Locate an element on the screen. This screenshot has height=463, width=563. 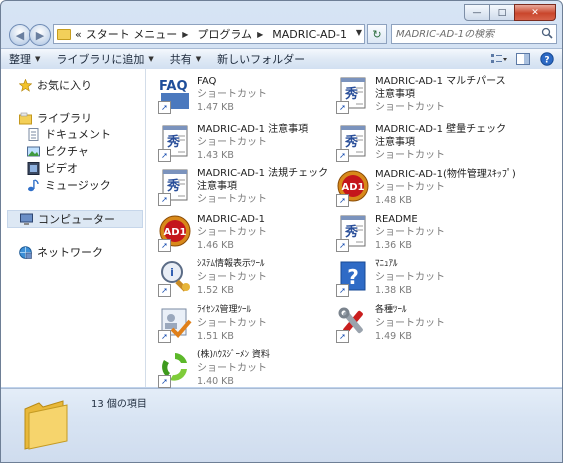
file-item-readme: 秀 ➚ README ショートカット 1.36 KB is located at coordinates (423, 234).